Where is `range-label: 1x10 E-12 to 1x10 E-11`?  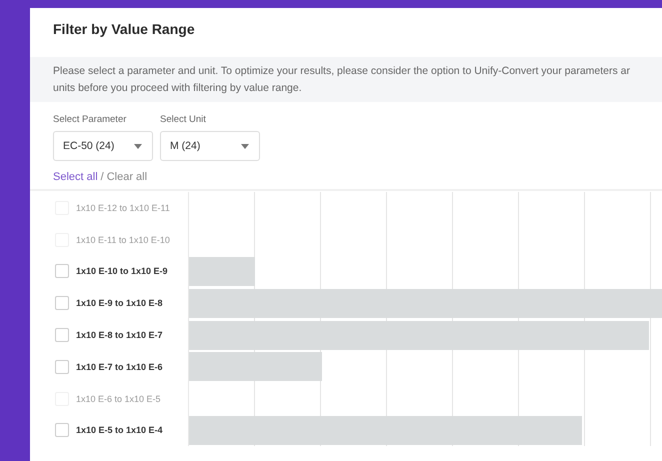
range-label: 1x10 E-12 to 1x10 E-11 is located at coordinates (123, 207).